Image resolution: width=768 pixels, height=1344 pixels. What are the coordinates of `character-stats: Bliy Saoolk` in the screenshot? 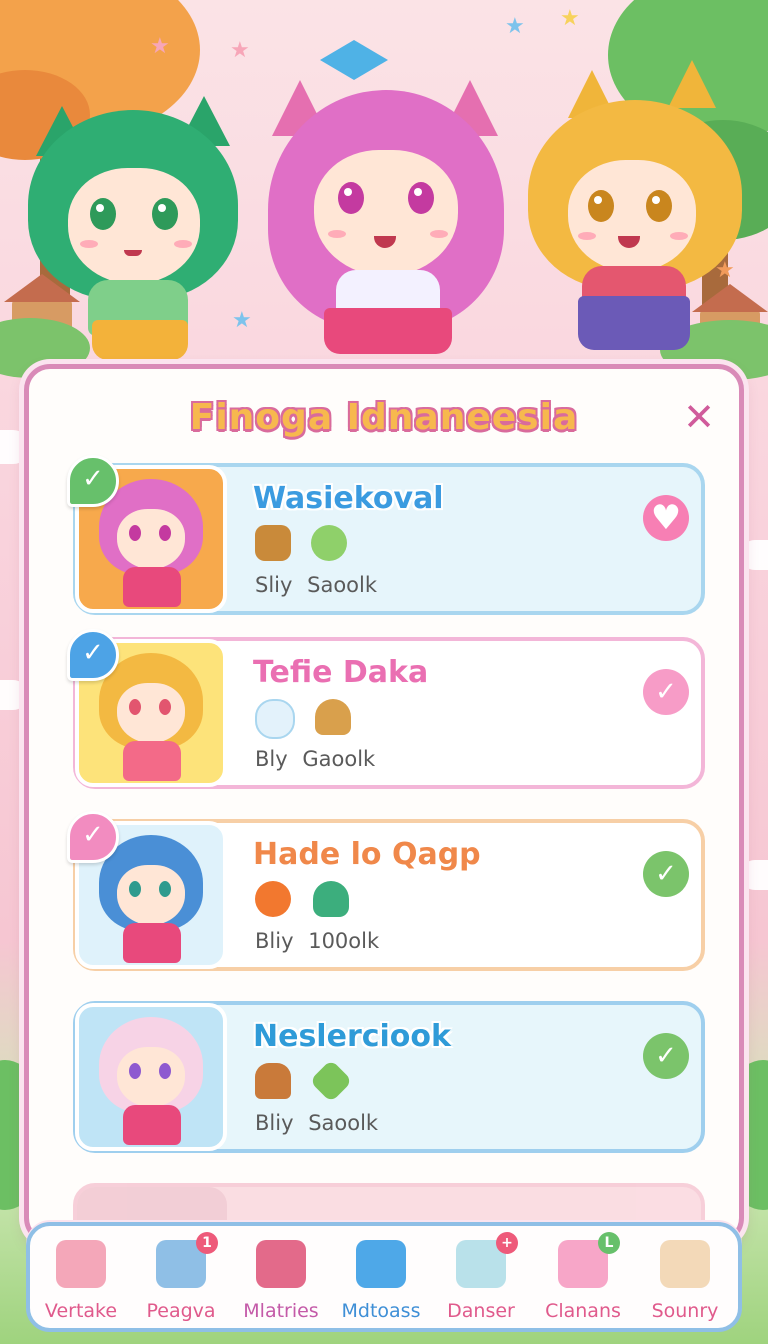 It's located at (320, 1123).